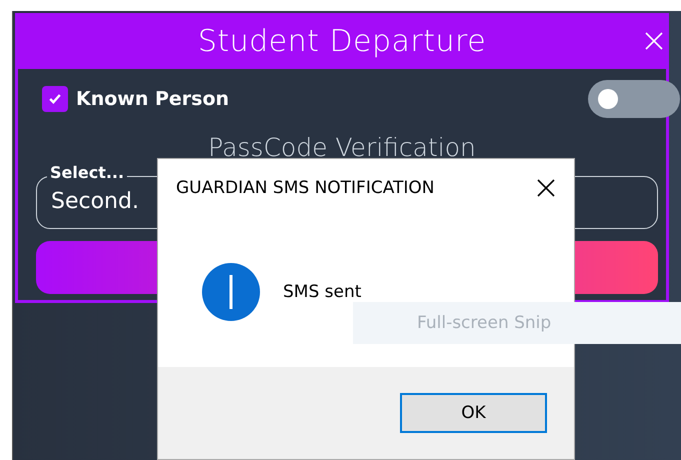  What do you see at coordinates (517, 323) in the screenshot?
I see `tooltip: Full-screen Snip` at bounding box center [517, 323].